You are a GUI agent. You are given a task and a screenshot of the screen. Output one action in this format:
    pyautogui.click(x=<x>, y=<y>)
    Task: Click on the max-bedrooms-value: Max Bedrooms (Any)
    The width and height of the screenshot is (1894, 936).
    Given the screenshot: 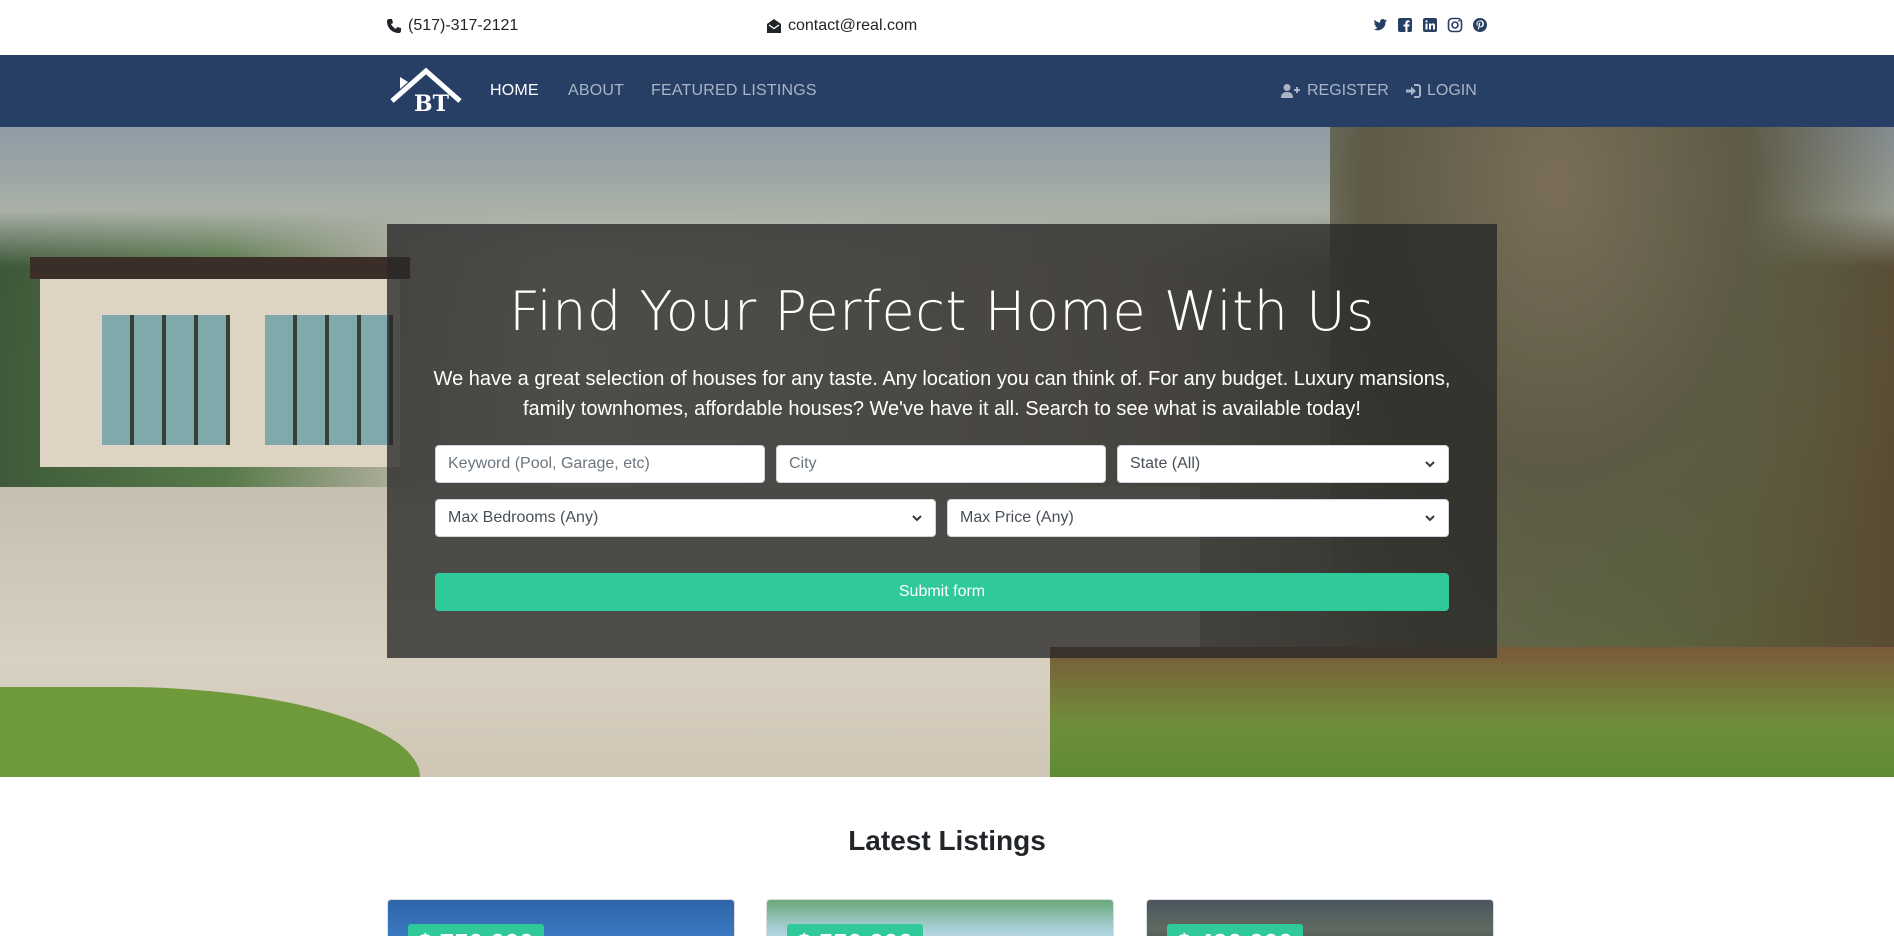 What is the action you would take?
    pyautogui.click(x=523, y=517)
    